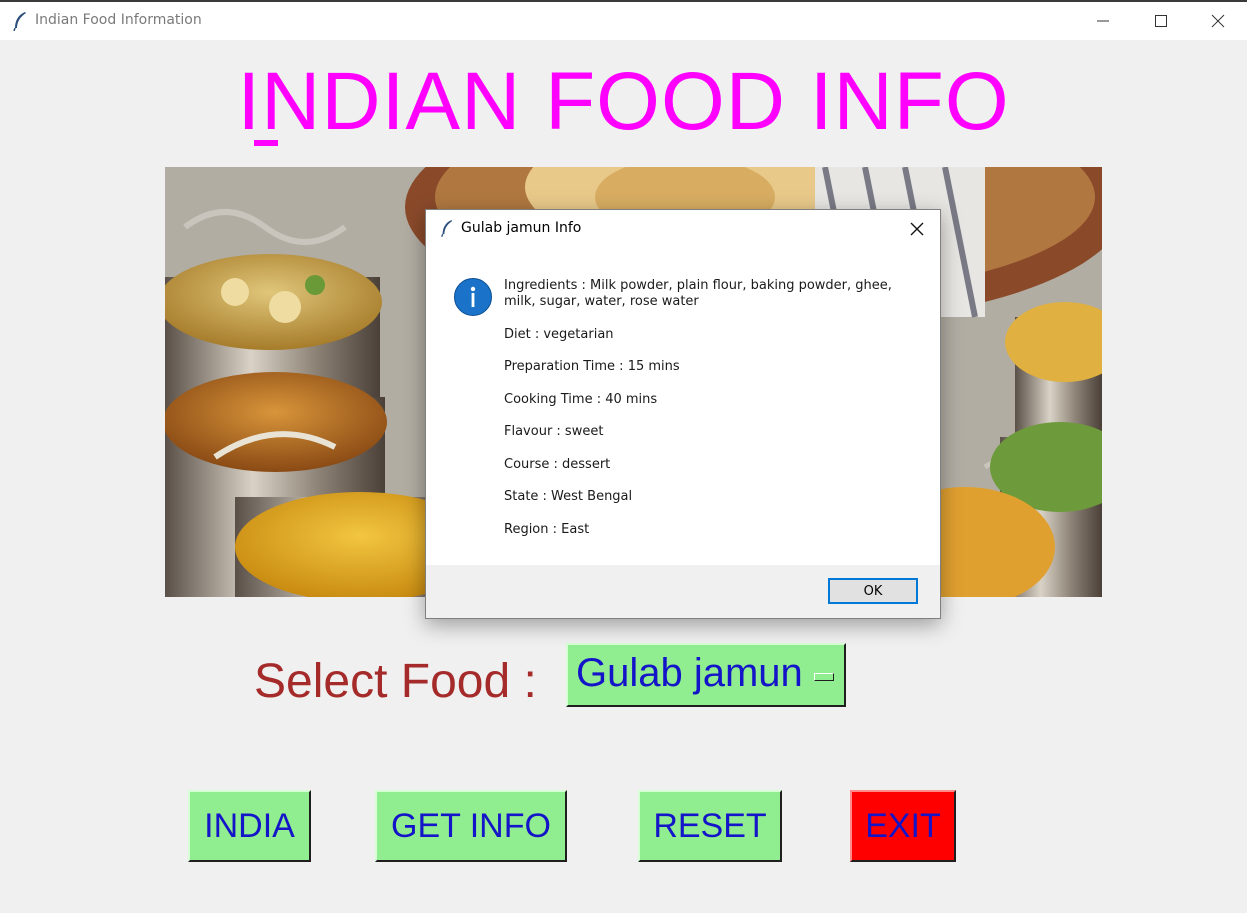 The width and height of the screenshot is (1247, 913). I want to click on preparation-time-line: Preparation Time : 15 mins, so click(592, 366).